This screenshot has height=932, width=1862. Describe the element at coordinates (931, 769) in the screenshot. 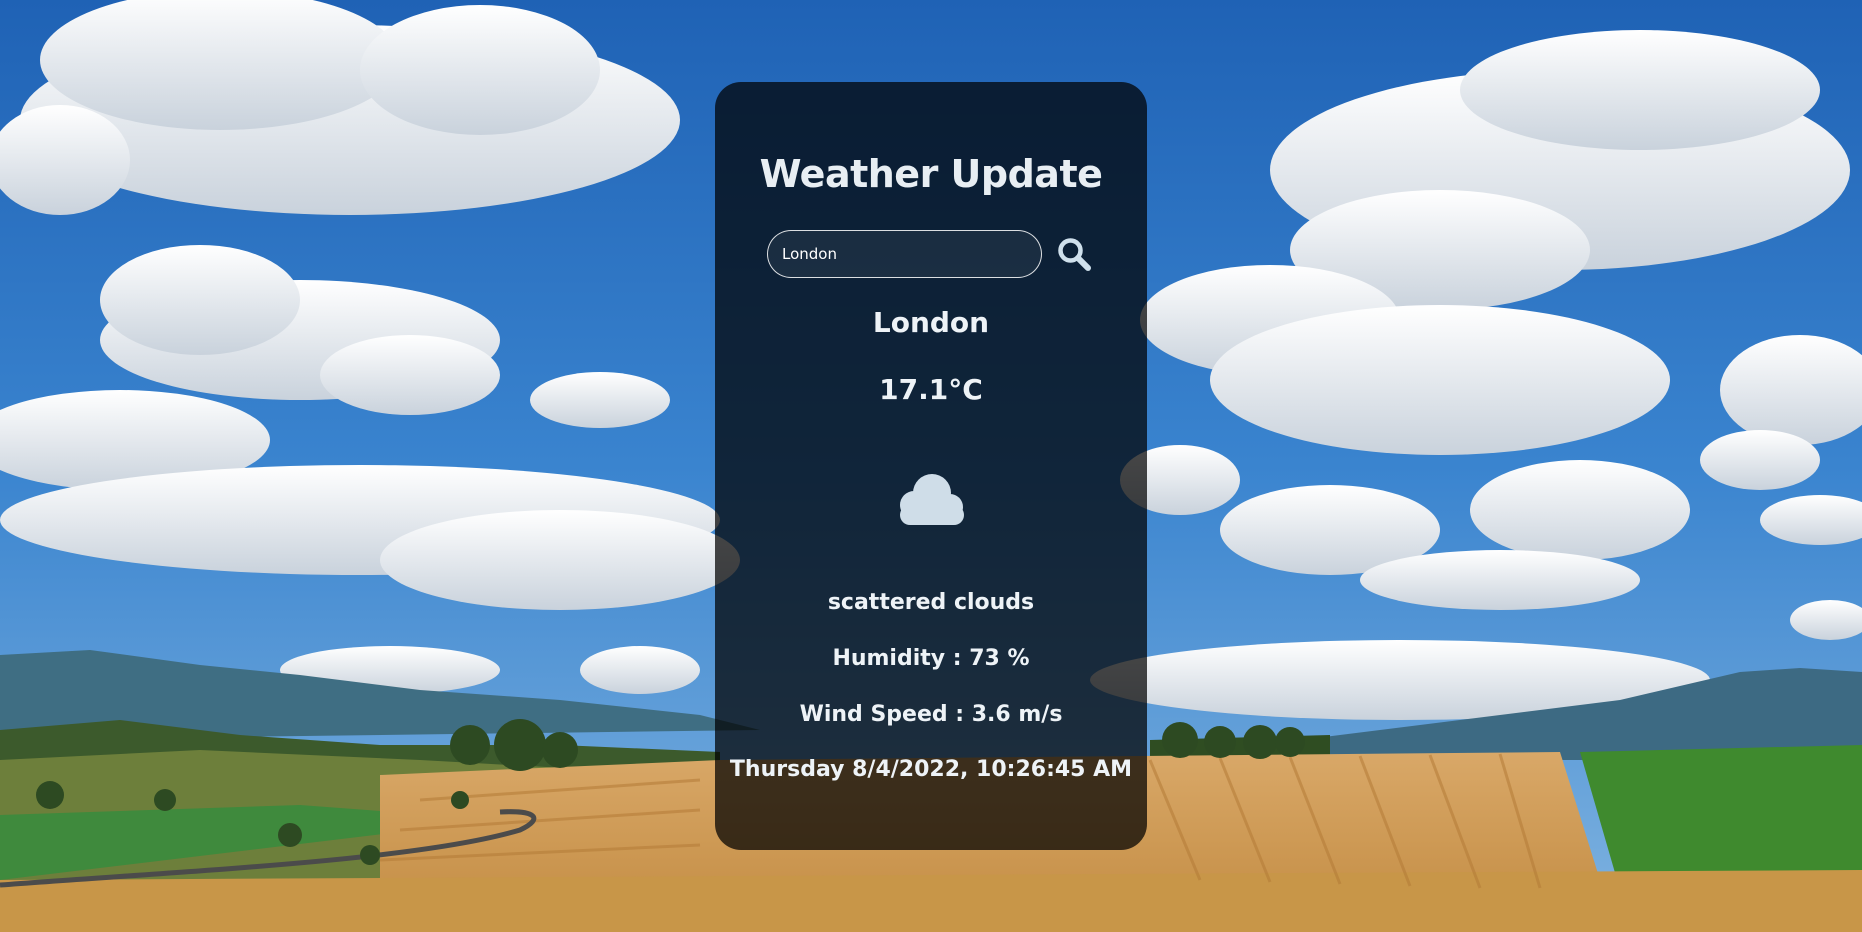

I see `date-time: Thursday 8/4/2022, 10:26:45 AM` at that location.